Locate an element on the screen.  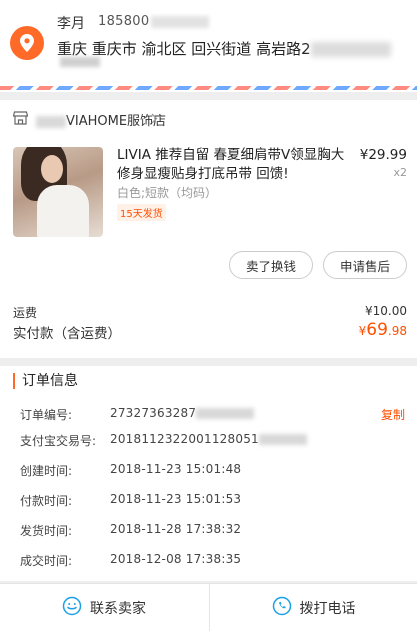
copy-order-number-button: 复制 is located at coordinates (393, 414).